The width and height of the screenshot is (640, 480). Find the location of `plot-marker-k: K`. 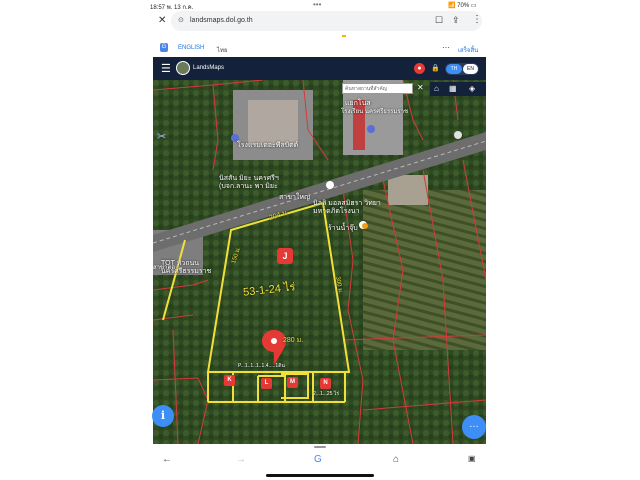

plot-marker-k: K is located at coordinates (229, 380).